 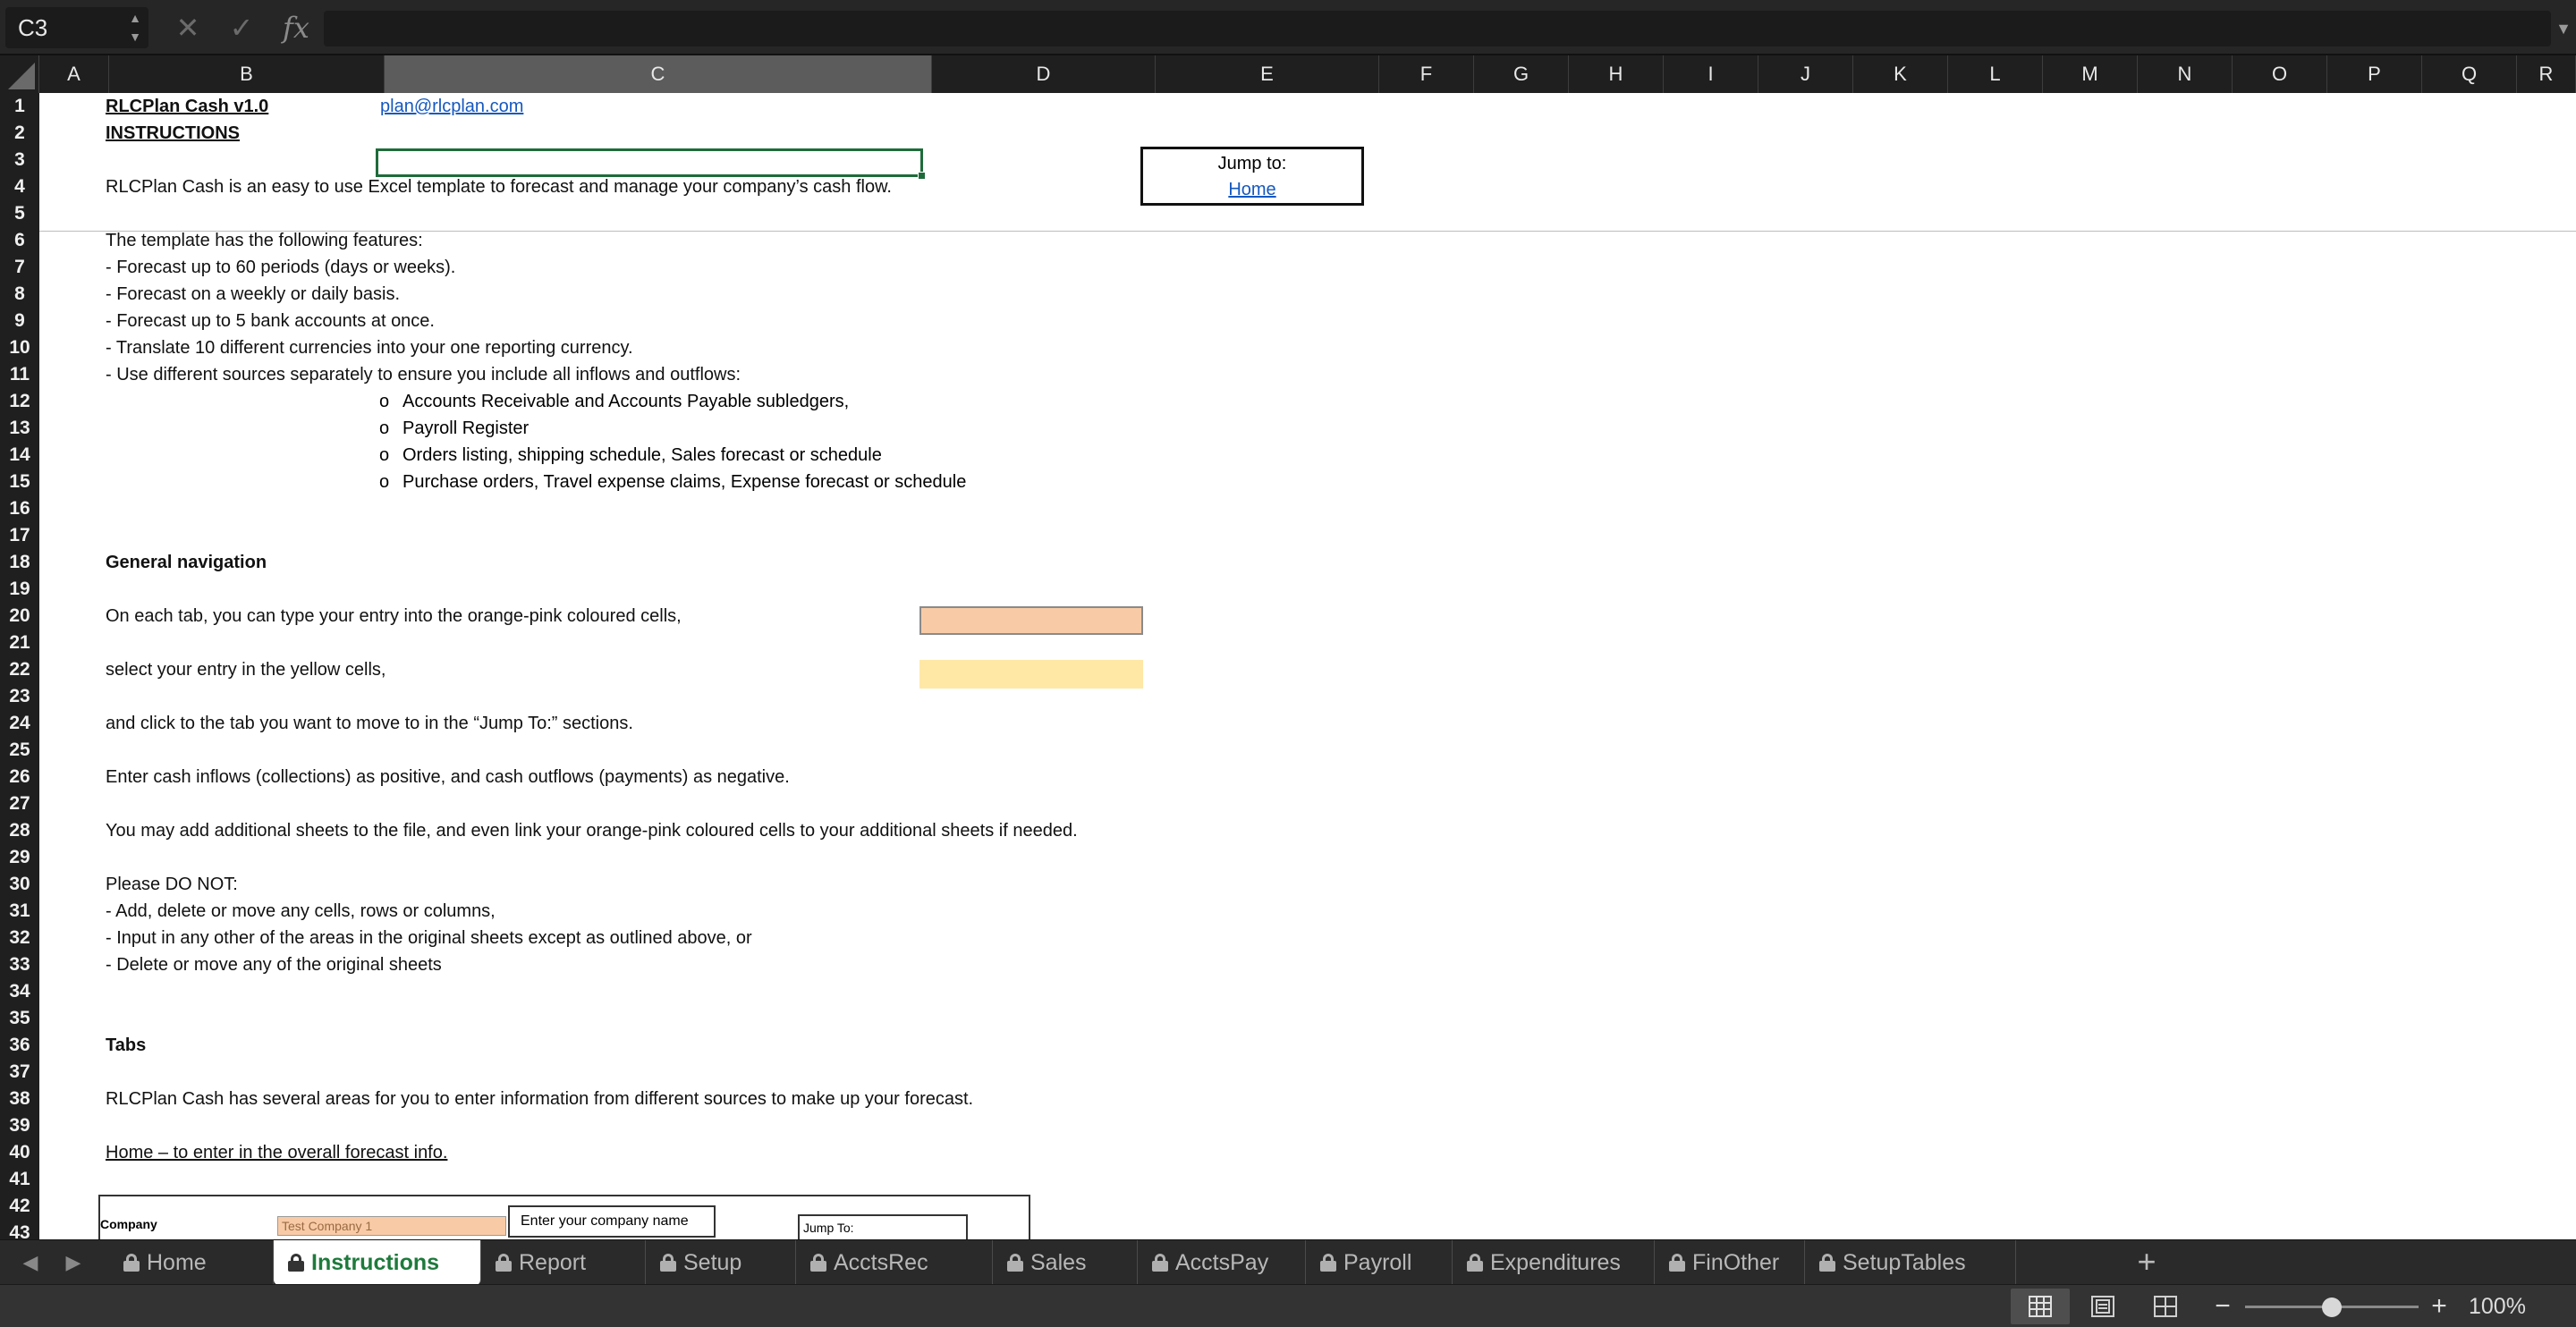 I want to click on tab-setuptables: SetupTables, so click(x=1910, y=1262).